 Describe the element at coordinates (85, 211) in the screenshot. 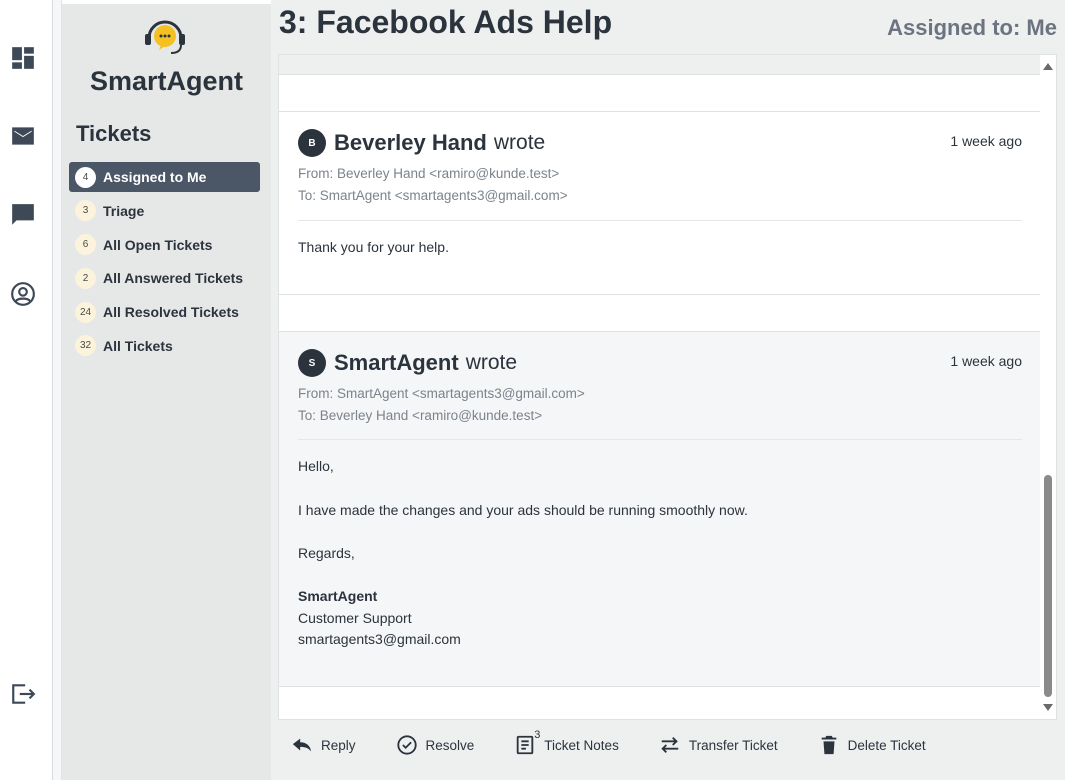

I see `count-badge: 3` at that location.